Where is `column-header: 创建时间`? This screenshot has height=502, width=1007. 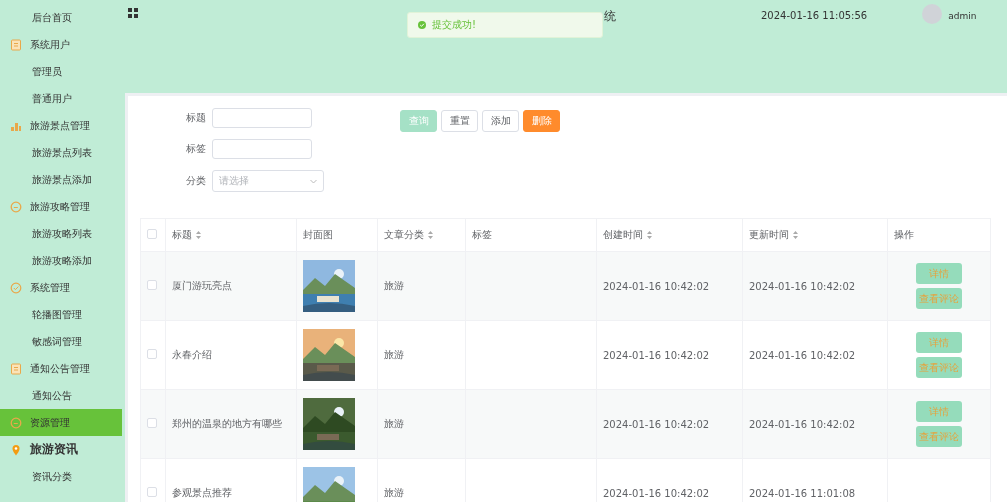 column-header: 创建时间 is located at coordinates (669, 235).